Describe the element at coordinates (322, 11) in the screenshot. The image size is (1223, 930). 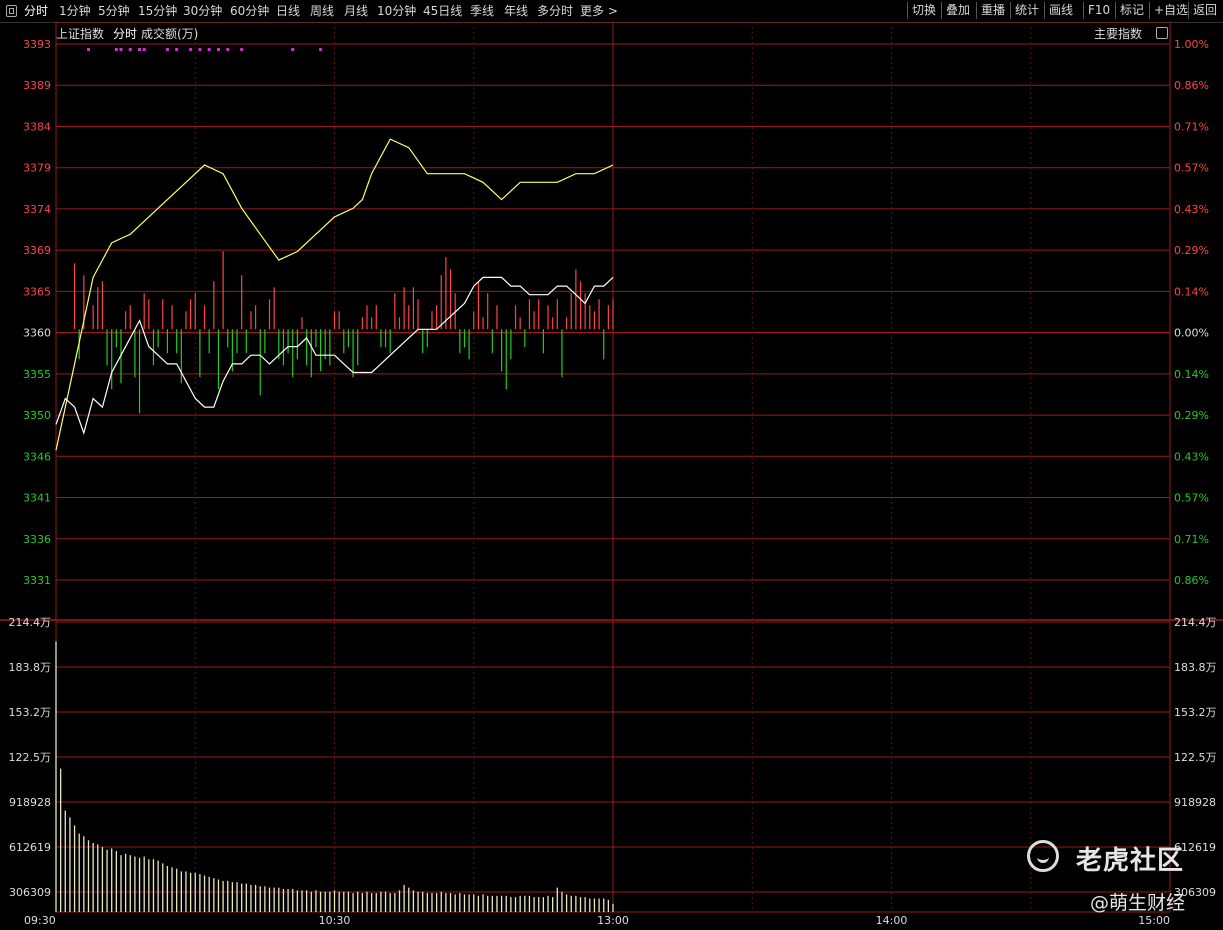
I see `tab-7: 周线` at that location.